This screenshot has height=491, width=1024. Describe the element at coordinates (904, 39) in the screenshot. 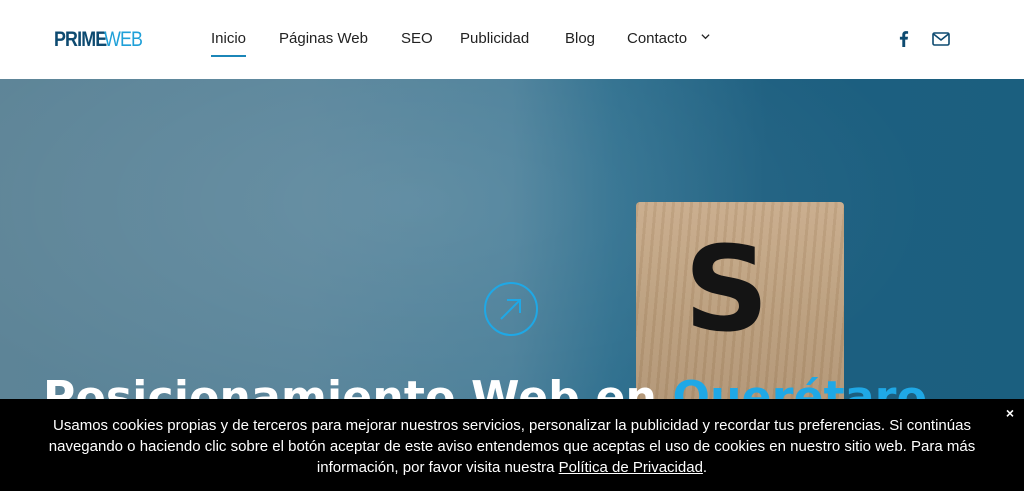

I see `facebook-icon` at that location.